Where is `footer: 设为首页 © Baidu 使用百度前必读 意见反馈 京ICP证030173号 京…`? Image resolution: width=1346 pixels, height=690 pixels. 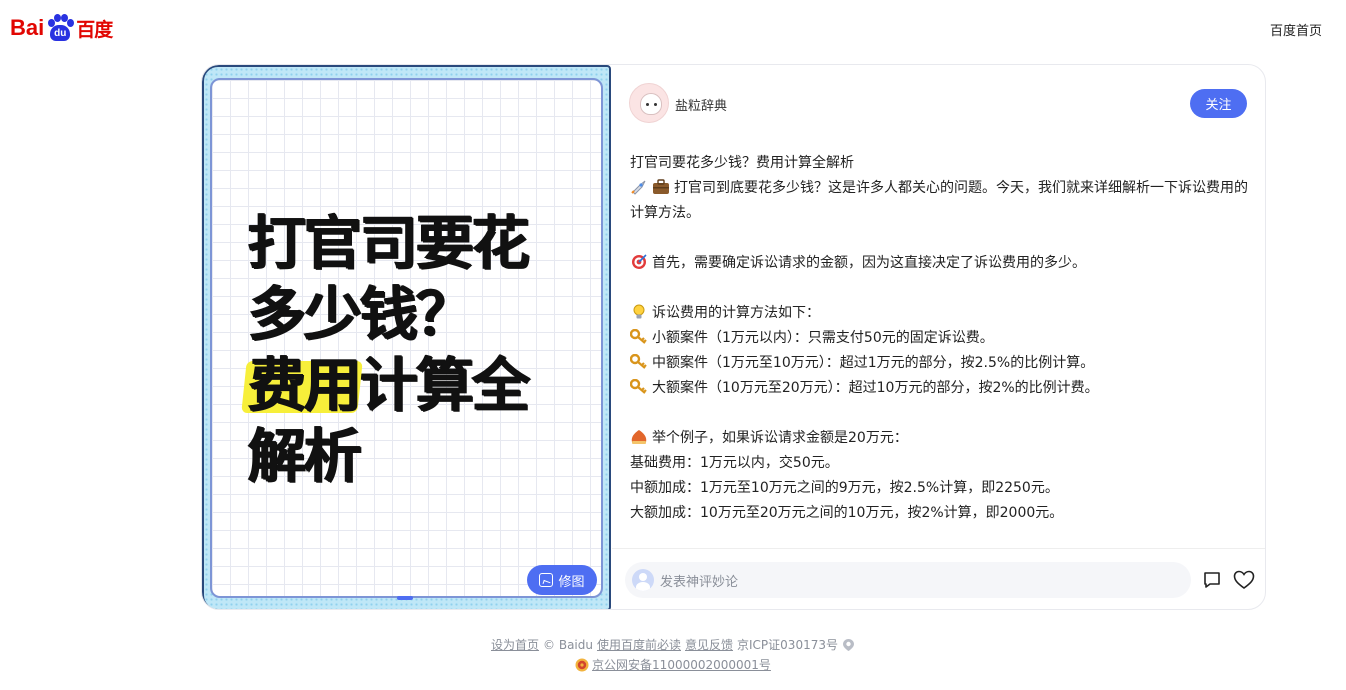 footer: 设为首页 © Baidu 使用百度前必读 意见反馈 京ICP证030173号 京… is located at coordinates (673, 655).